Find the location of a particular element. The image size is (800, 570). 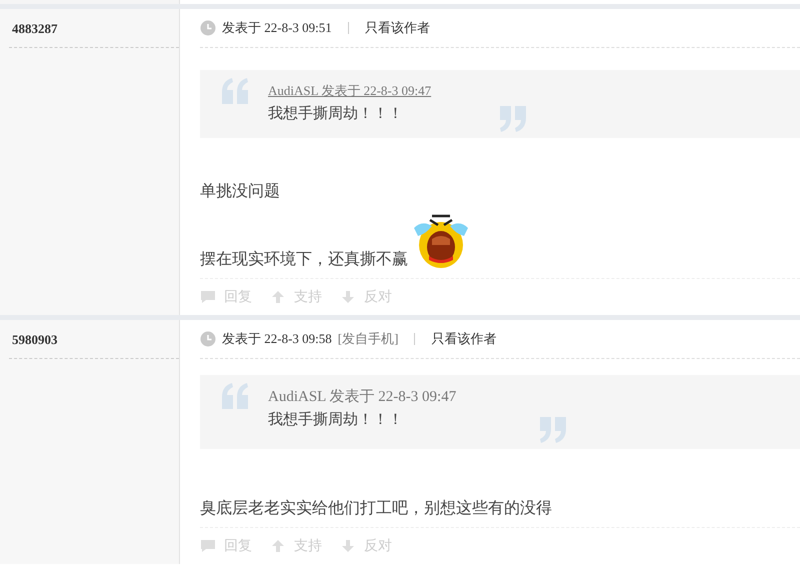

post-source: [发自手机] is located at coordinates (368, 339).